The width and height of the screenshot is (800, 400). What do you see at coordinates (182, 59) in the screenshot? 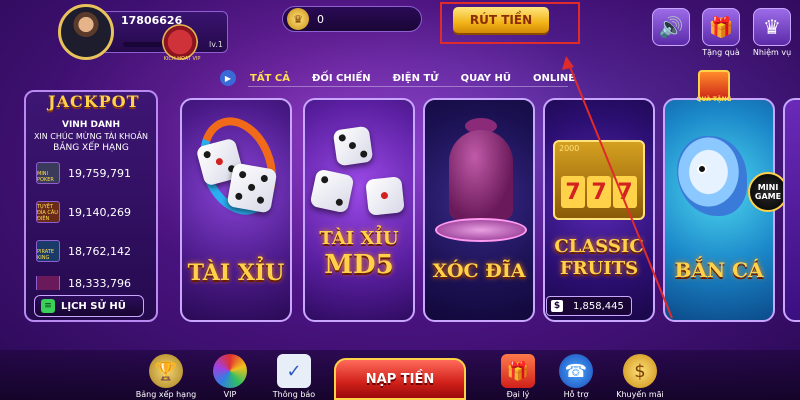
I see `vip-activate-badge-label: KICH HOAT VIP` at bounding box center [182, 59].